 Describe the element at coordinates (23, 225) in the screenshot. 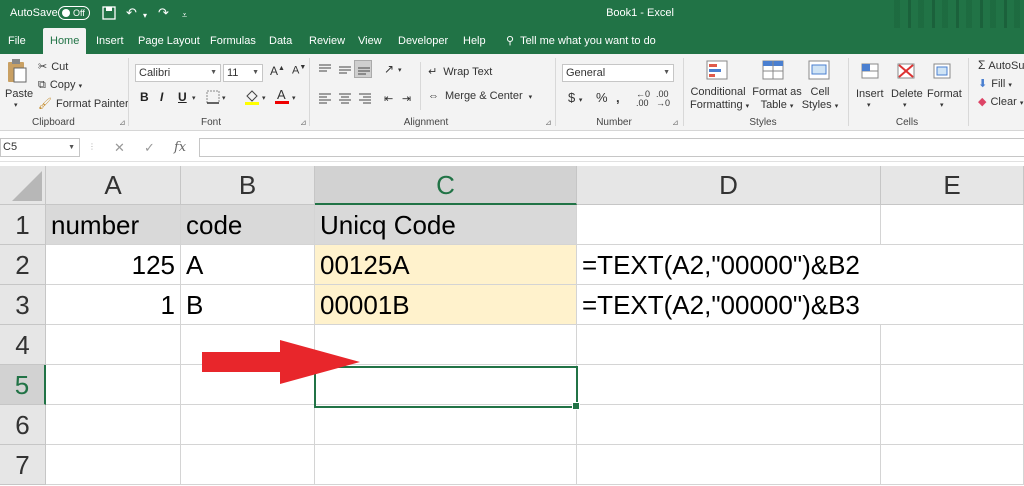

I see `row-header-1: 1` at that location.